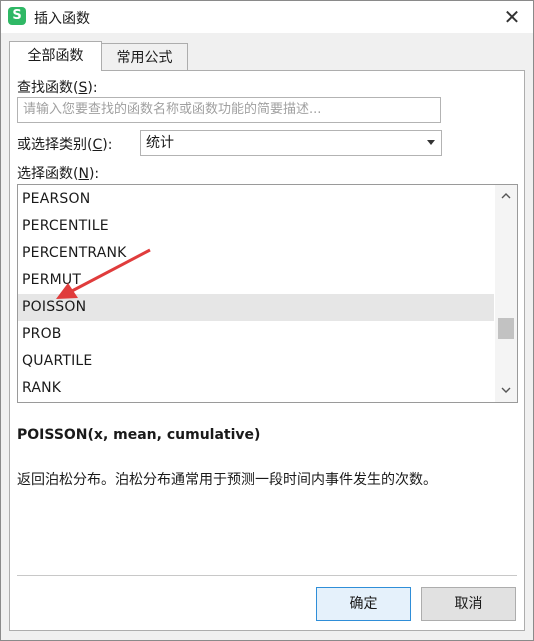 The image size is (534, 641). Describe the element at coordinates (256, 307) in the screenshot. I see `list-item-selected: POISSON` at that location.